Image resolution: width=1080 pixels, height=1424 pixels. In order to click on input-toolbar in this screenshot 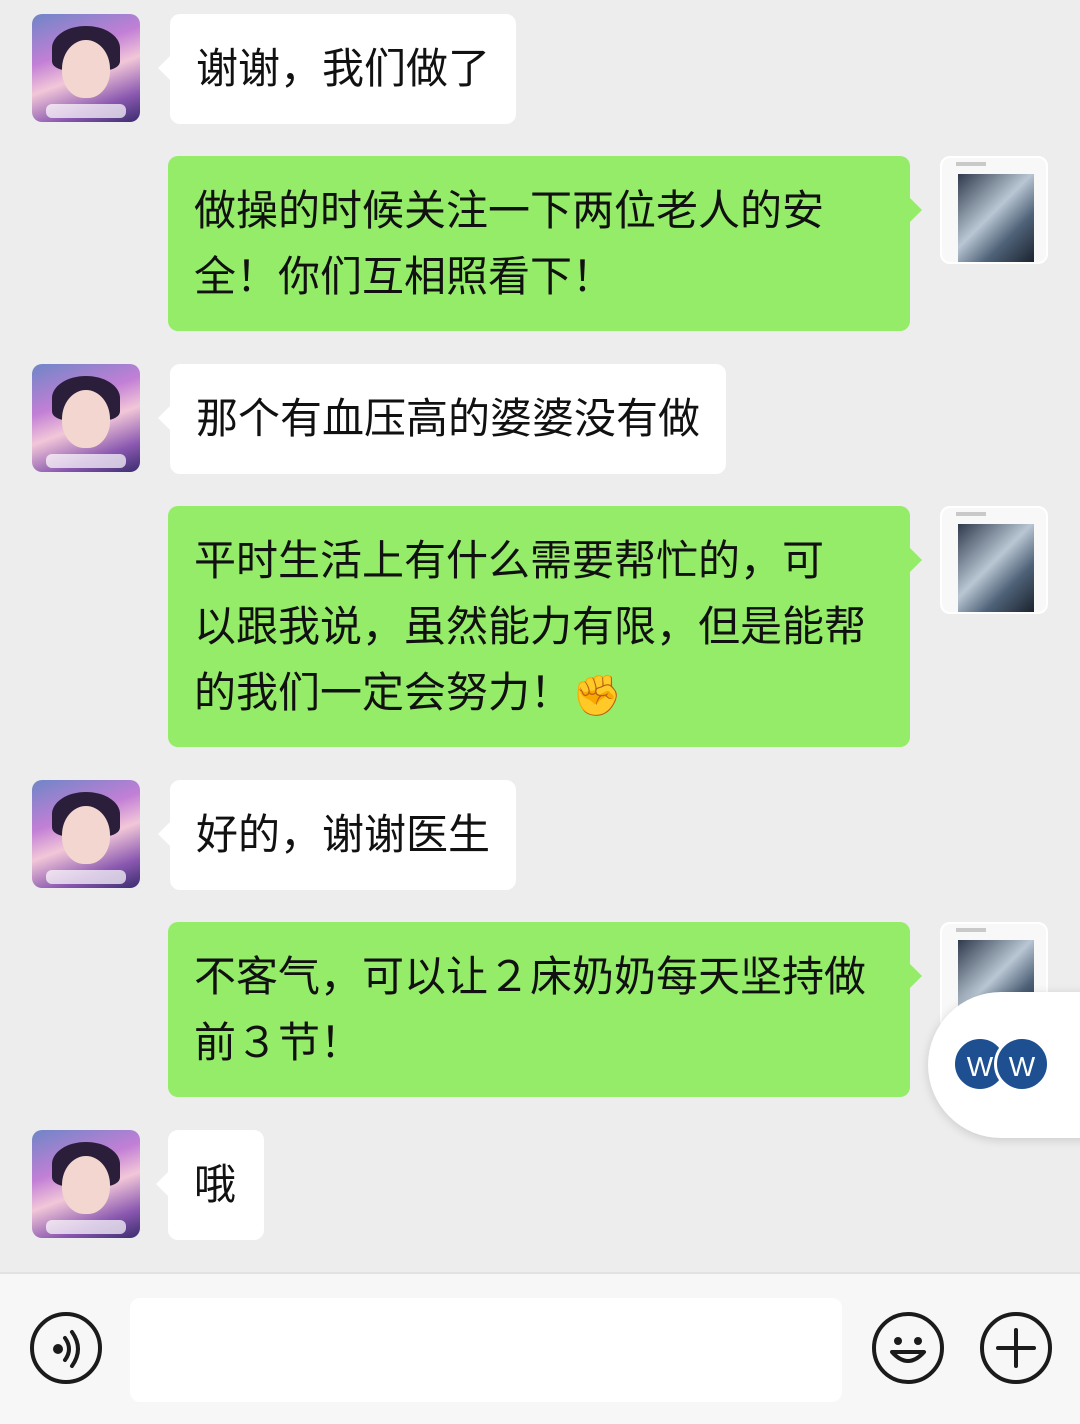, I will do `click(540, 1348)`.